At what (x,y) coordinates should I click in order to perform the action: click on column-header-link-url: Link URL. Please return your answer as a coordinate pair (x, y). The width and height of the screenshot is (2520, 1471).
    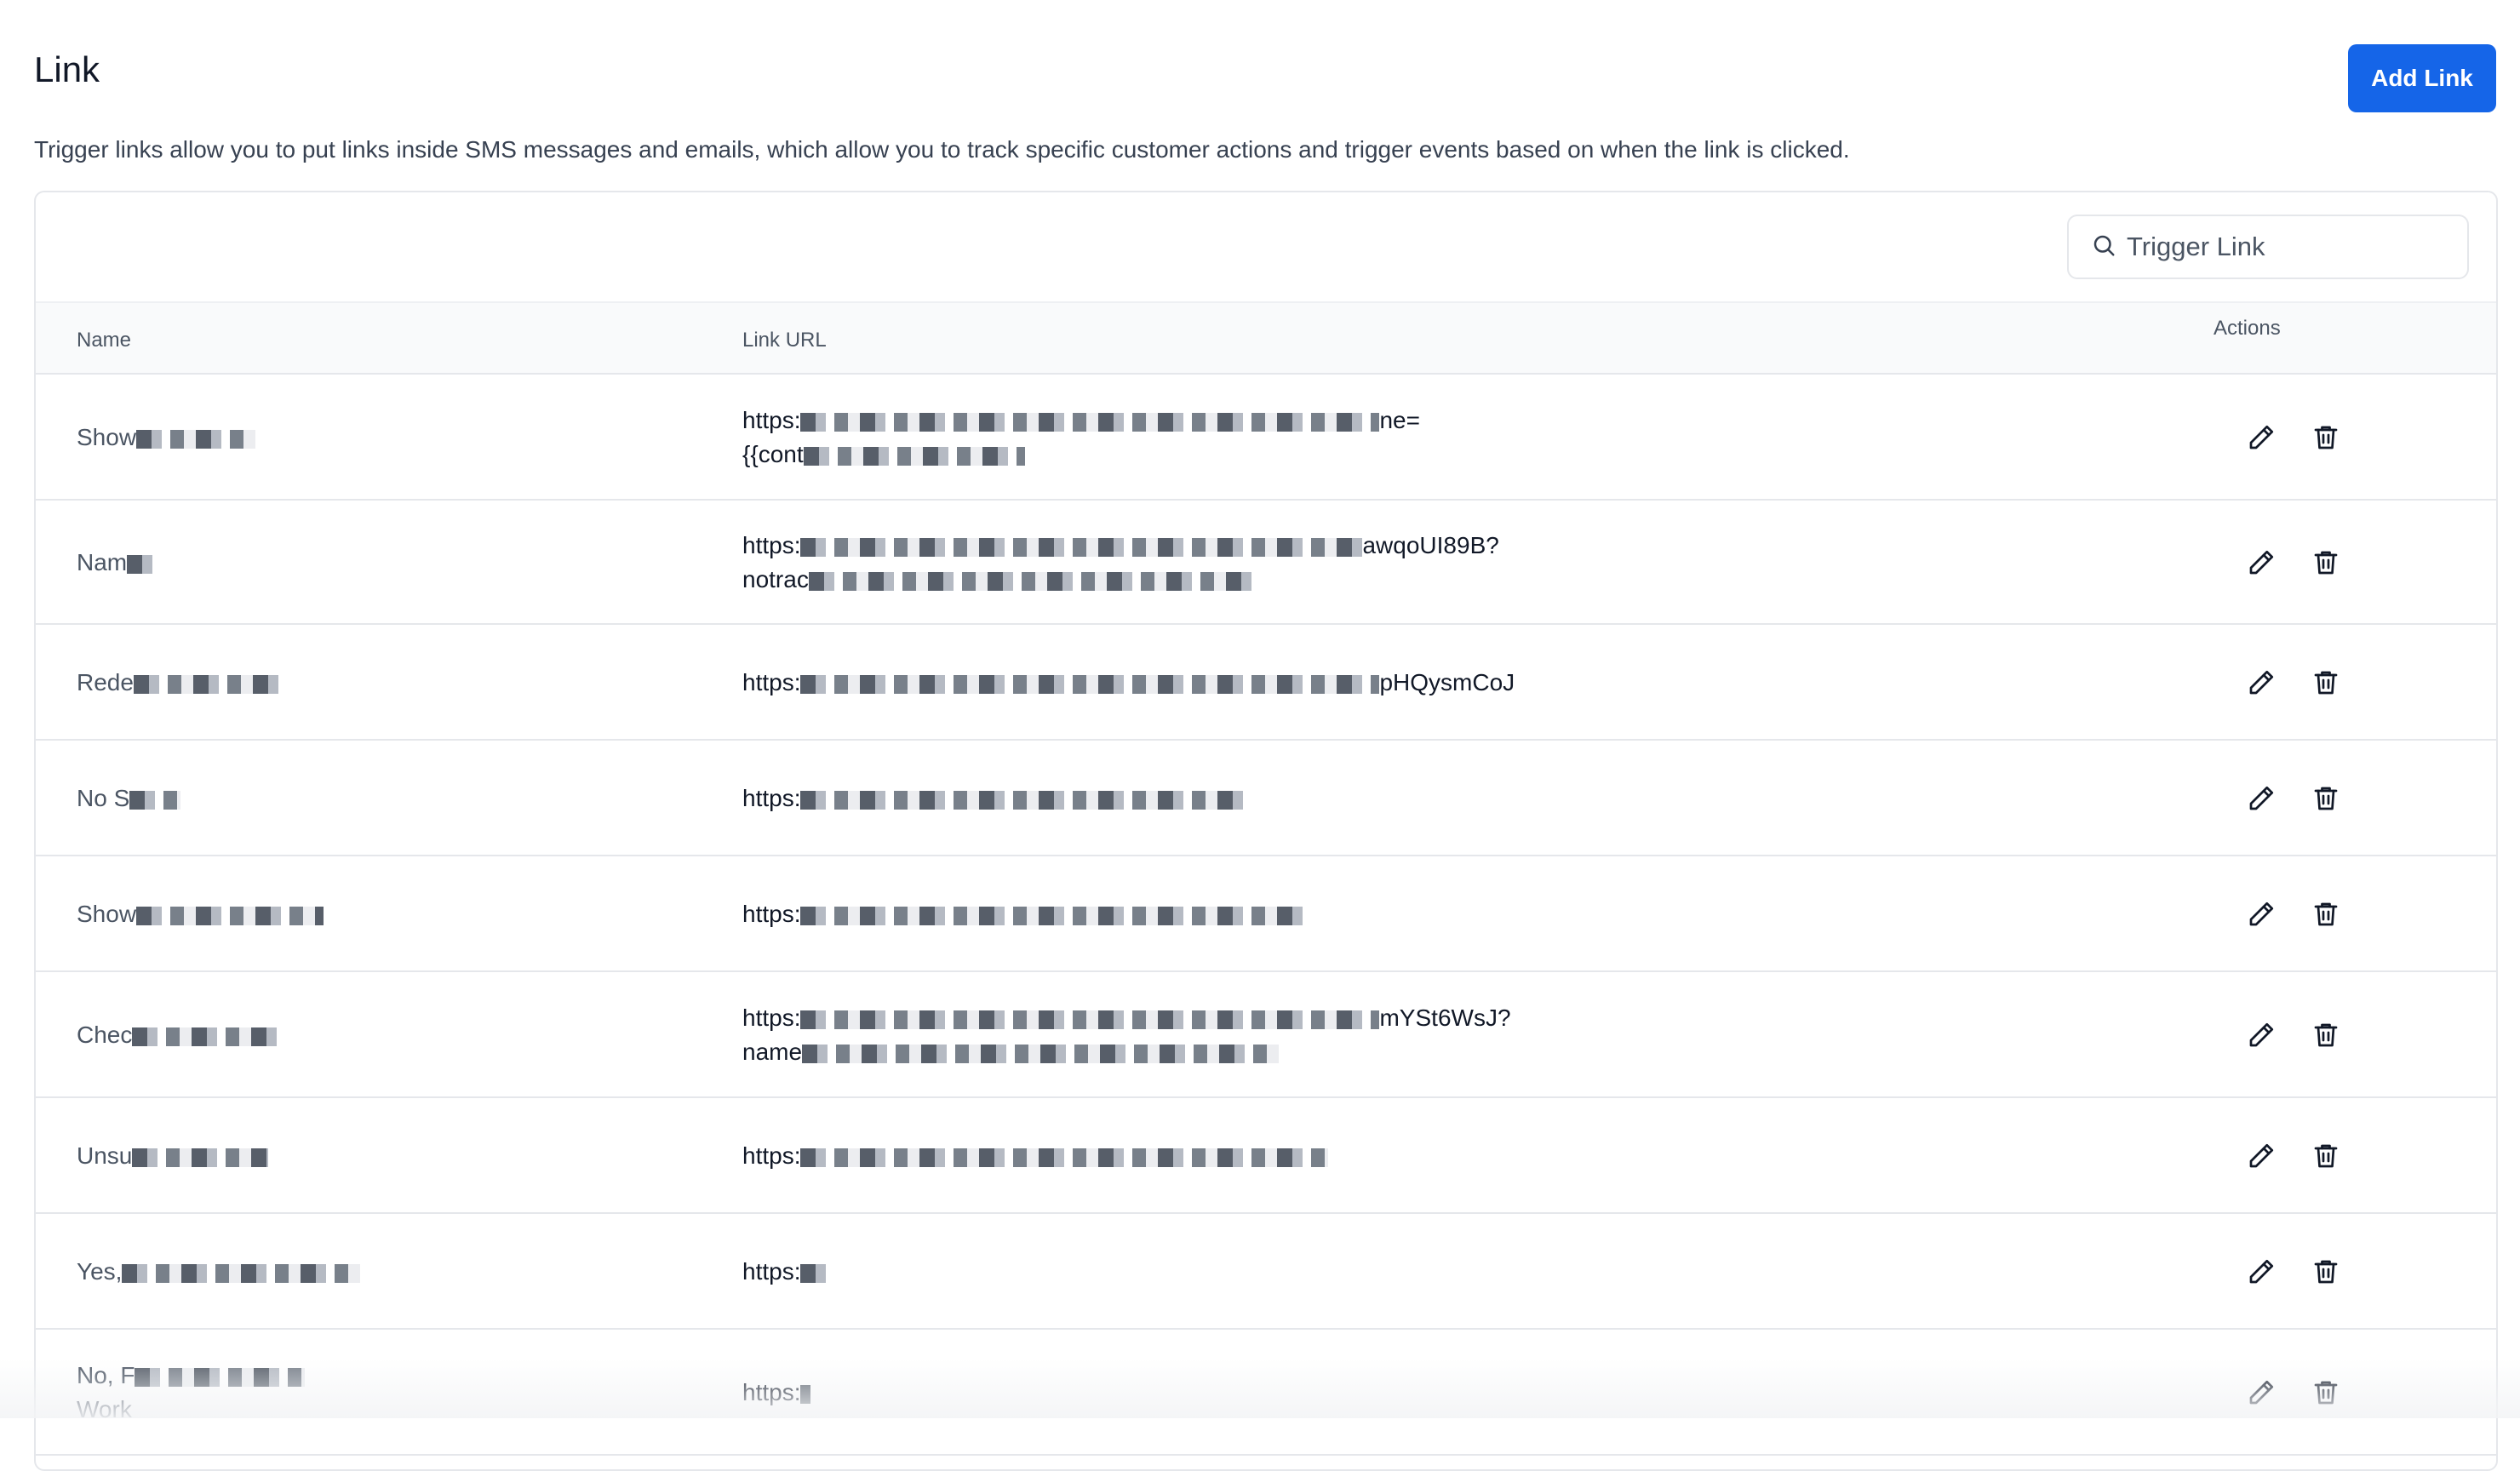
    Looking at the image, I should click on (784, 340).